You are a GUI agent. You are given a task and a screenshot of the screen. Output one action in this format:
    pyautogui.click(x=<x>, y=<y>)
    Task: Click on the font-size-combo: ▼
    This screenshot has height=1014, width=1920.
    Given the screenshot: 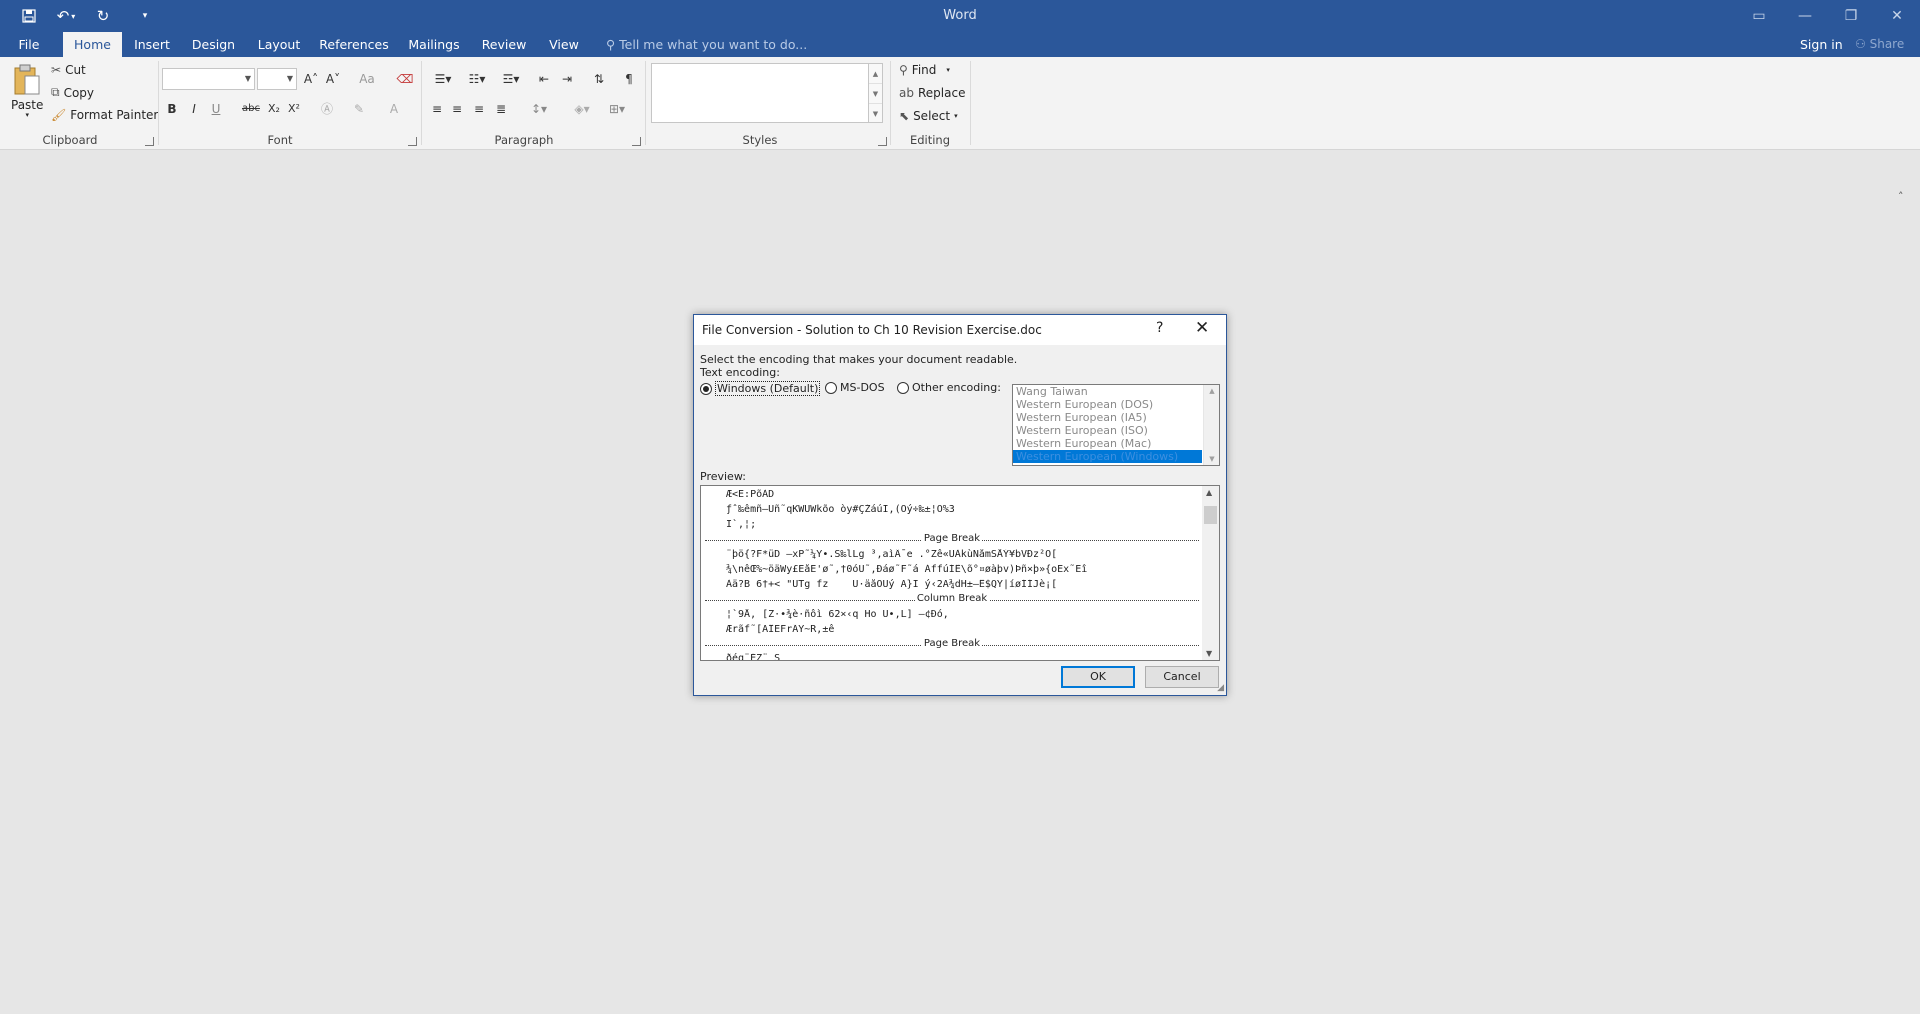 What is the action you would take?
    pyautogui.click(x=277, y=79)
    